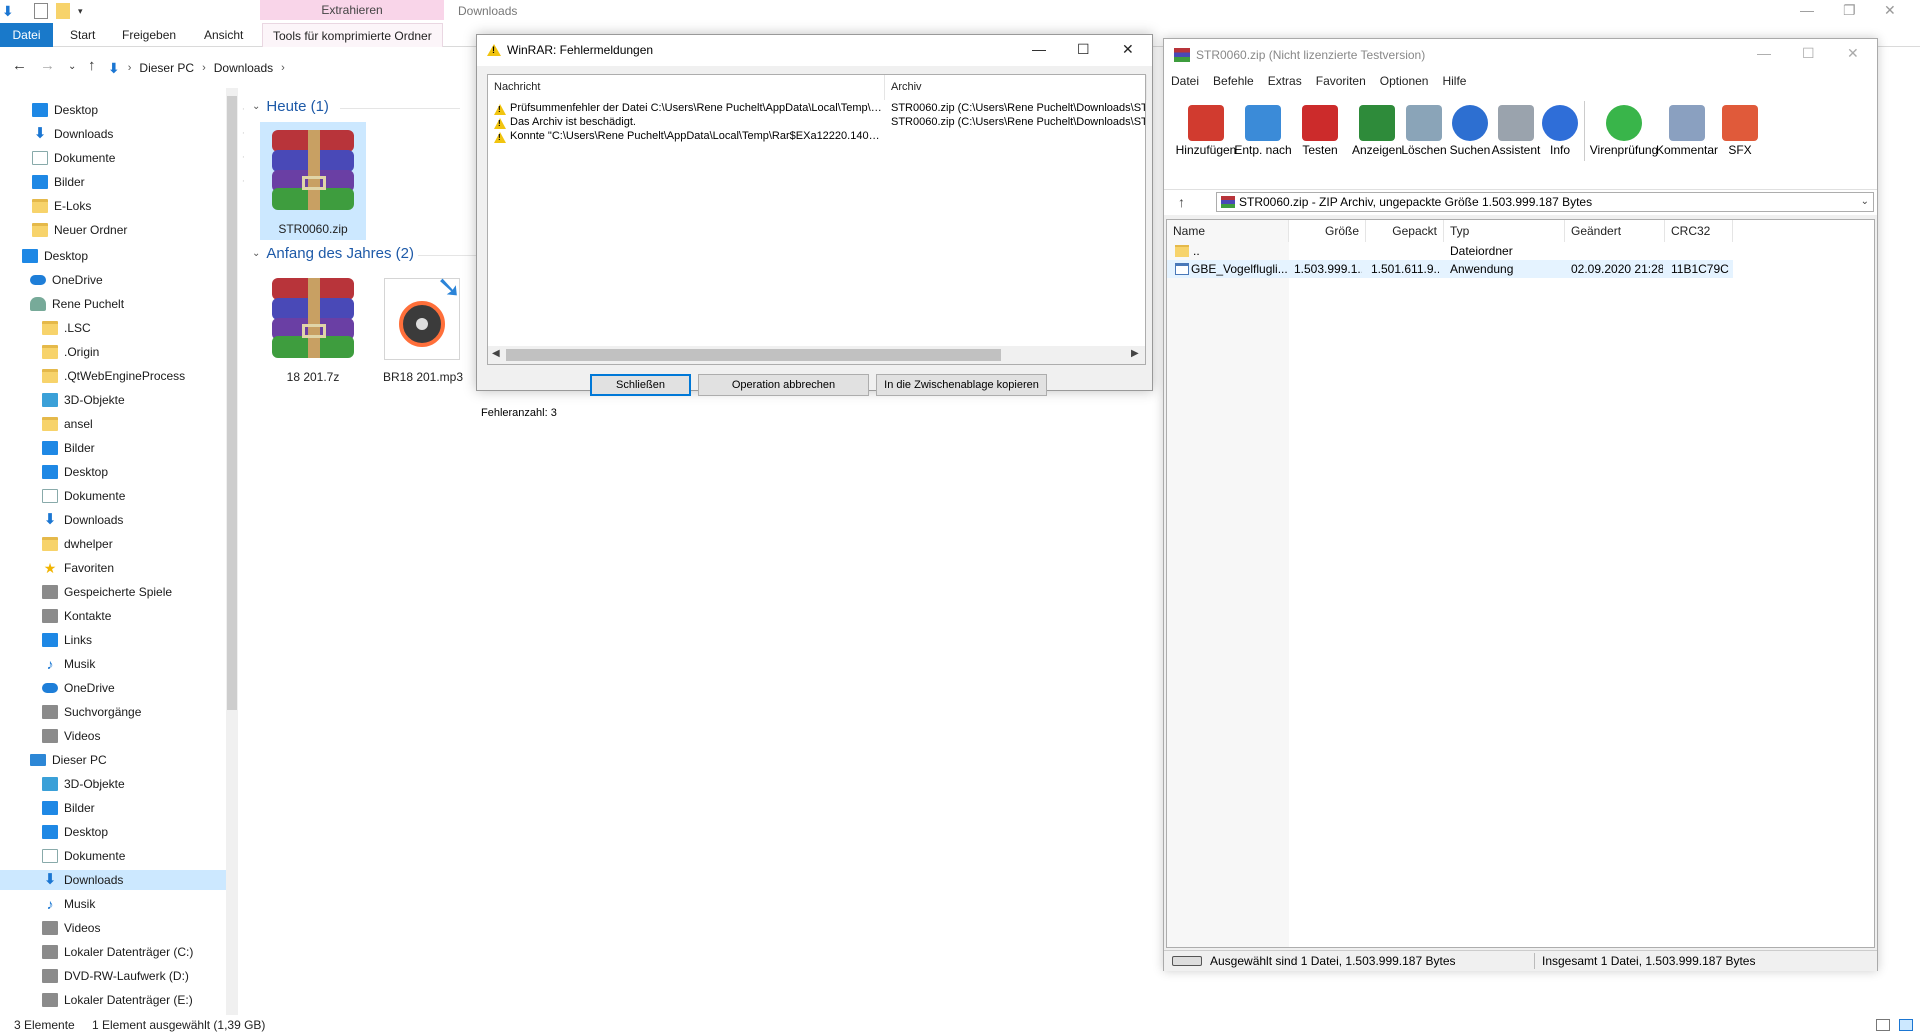 The height and width of the screenshot is (1035, 1920). What do you see at coordinates (1285, 81) in the screenshot?
I see `menu-extras: Extras` at bounding box center [1285, 81].